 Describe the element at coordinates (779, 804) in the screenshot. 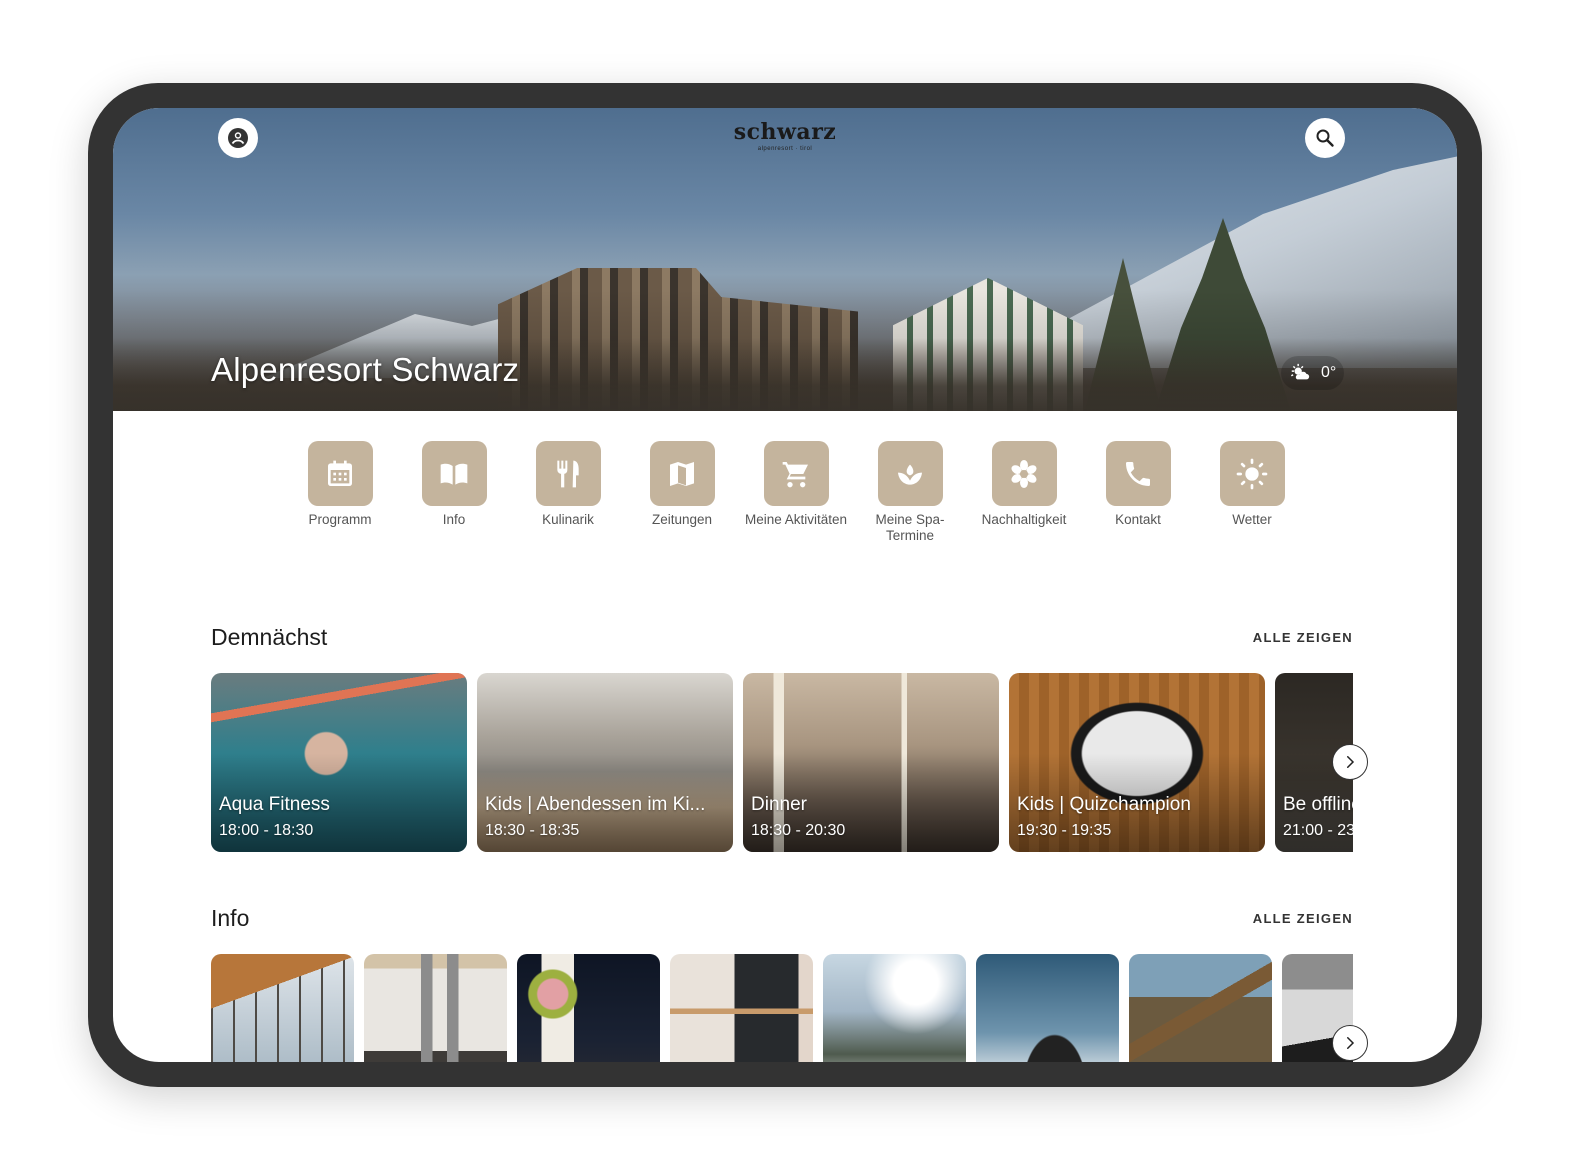

I see `event-title: Dinner` at that location.